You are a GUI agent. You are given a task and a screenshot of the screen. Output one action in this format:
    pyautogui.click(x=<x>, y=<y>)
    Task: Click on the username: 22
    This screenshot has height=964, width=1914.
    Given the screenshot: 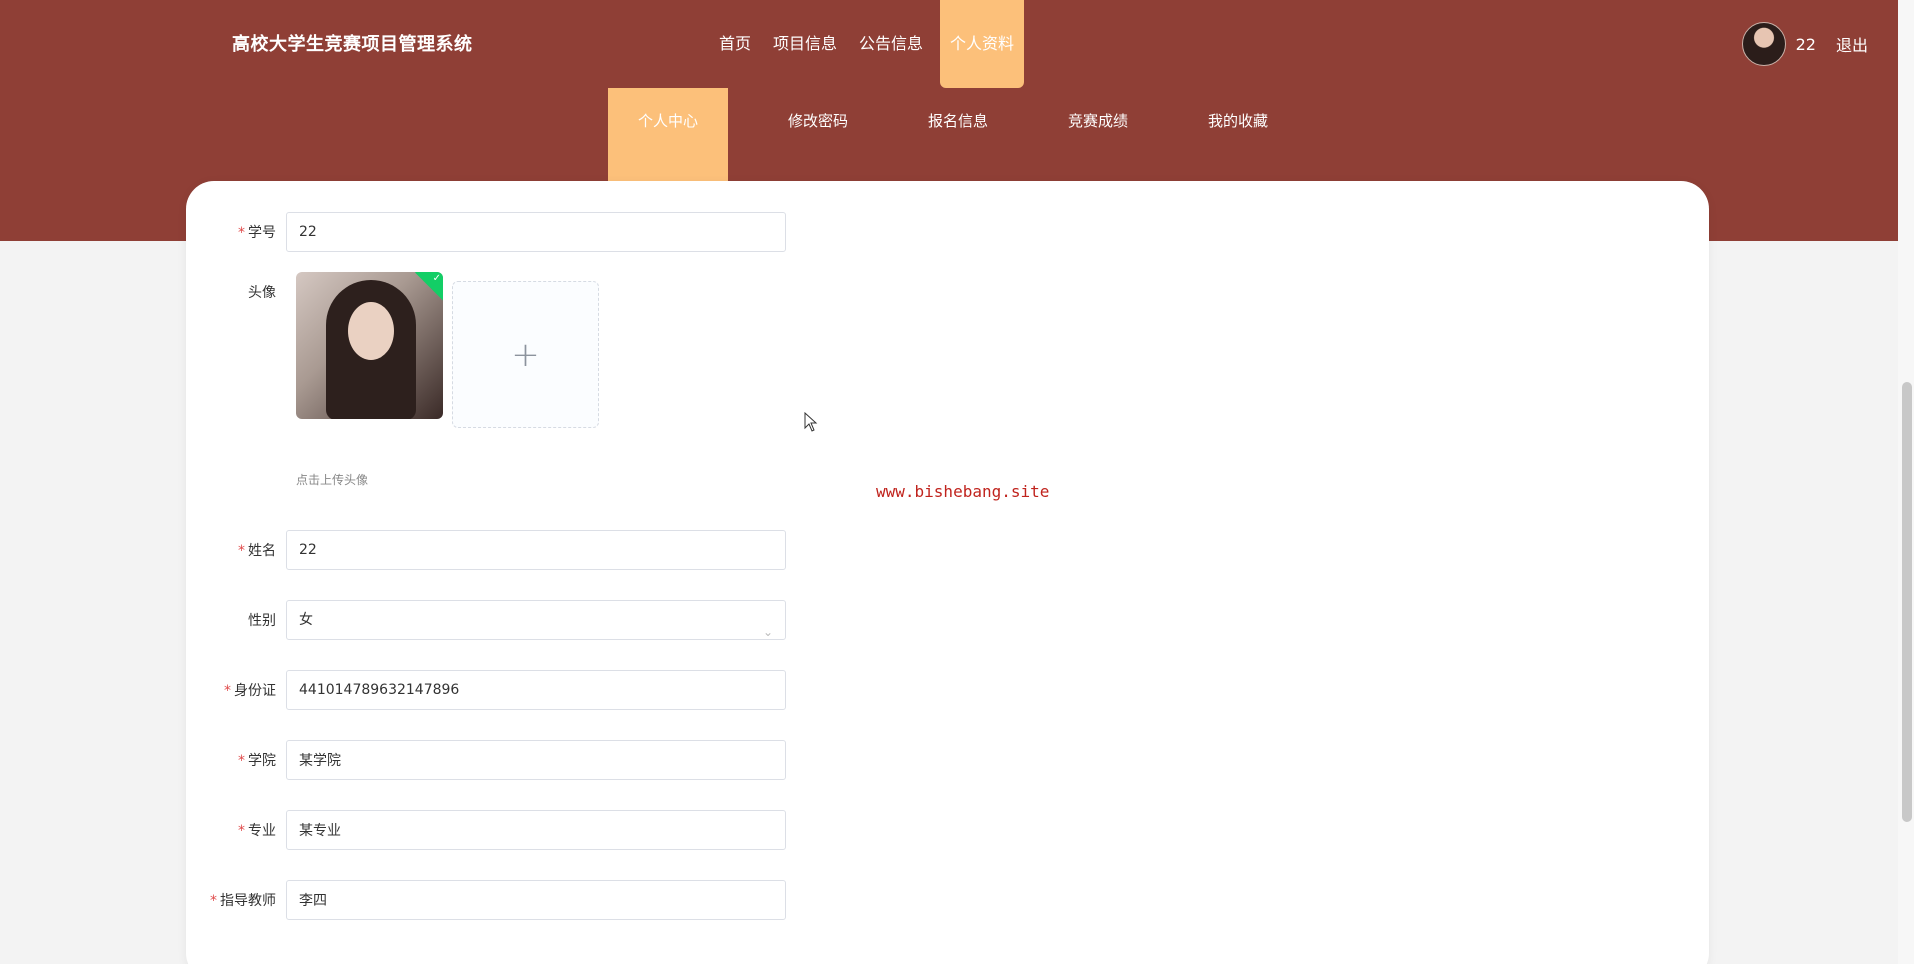 What is the action you would take?
    pyautogui.click(x=1805, y=44)
    